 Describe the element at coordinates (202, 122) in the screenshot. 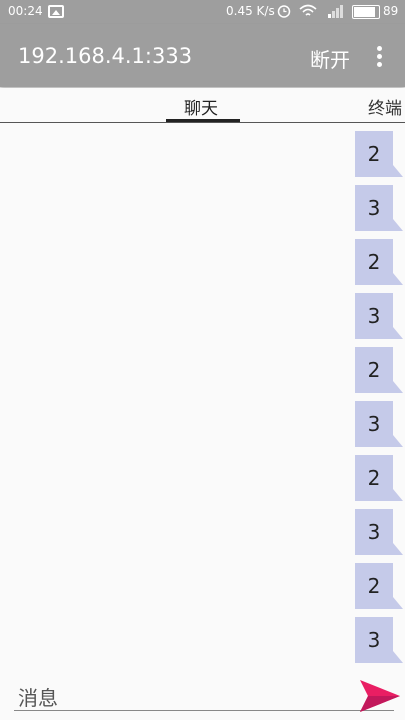

I see `divider` at that location.